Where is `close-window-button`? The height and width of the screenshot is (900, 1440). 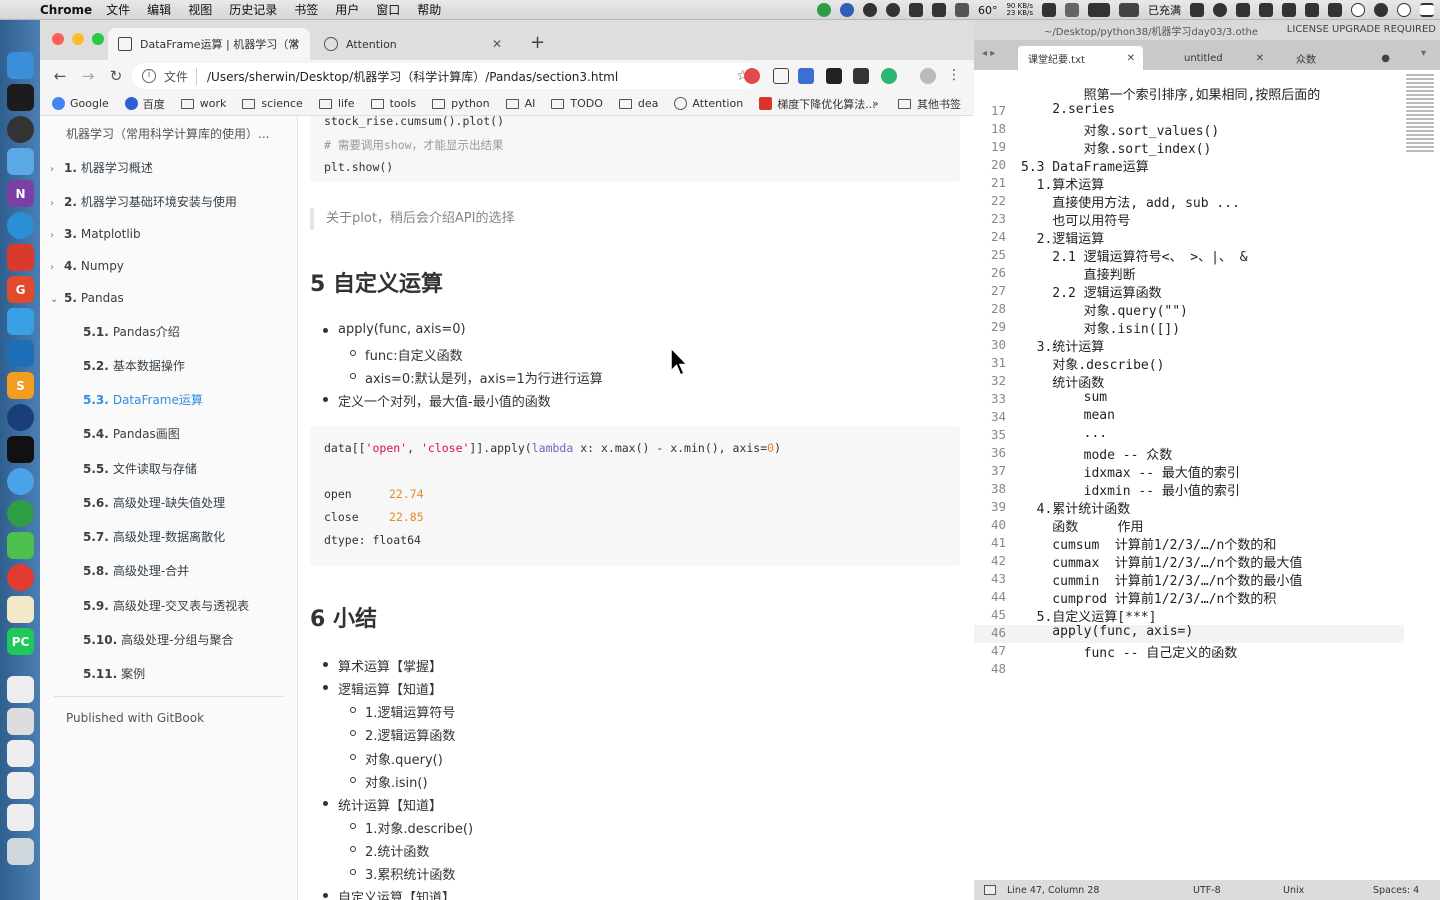 close-window-button is located at coordinates (58, 39).